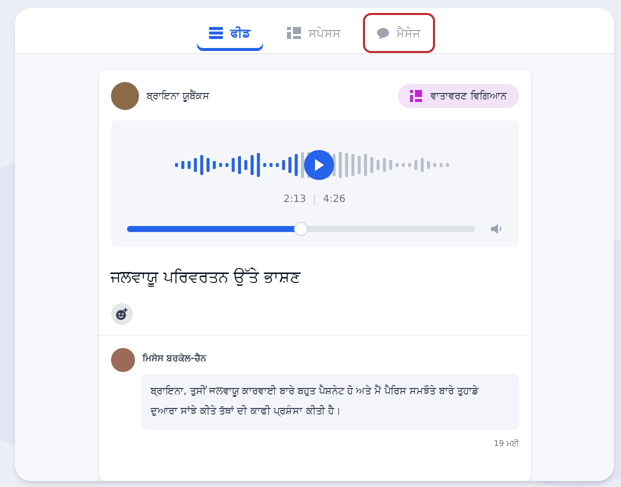 The image size is (621, 487). I want to click on comment-bubble: ਬ੍ਰਾਇਨਾ, ਤੁਸੀਂ ਜਲਵਾਯੂ ਕਾਰਵਾਈ ਬਾਰੇ ਬਹੁਤ ਪੈਸ਼ਨੇਟ ਹੋ ਅਤੇ ਮੈਂ ਪੈਰਿਸ ਸਮਝੌਤੇ ਬਾਰੇ ਤੁਹਾਡੇ ਦੁਆਰਾ ਸਾਂਝੇ ਕੀਤੇ ਤੱਥਾਂ ਦੀ ਕਾਫੀ ਪ੍ਰਸ਼ੰਸਾ ਕੀਤੀ ਹੈ।, so click(329, 402).